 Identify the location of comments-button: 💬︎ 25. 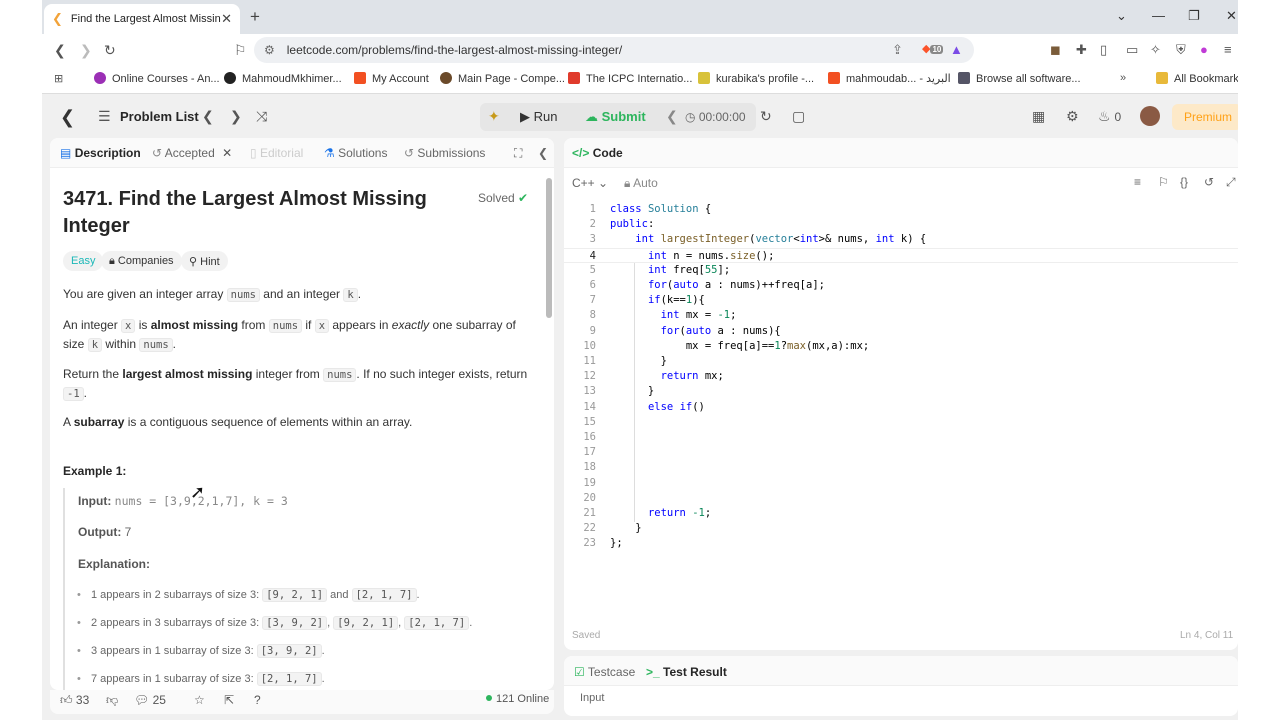
(150, 700).